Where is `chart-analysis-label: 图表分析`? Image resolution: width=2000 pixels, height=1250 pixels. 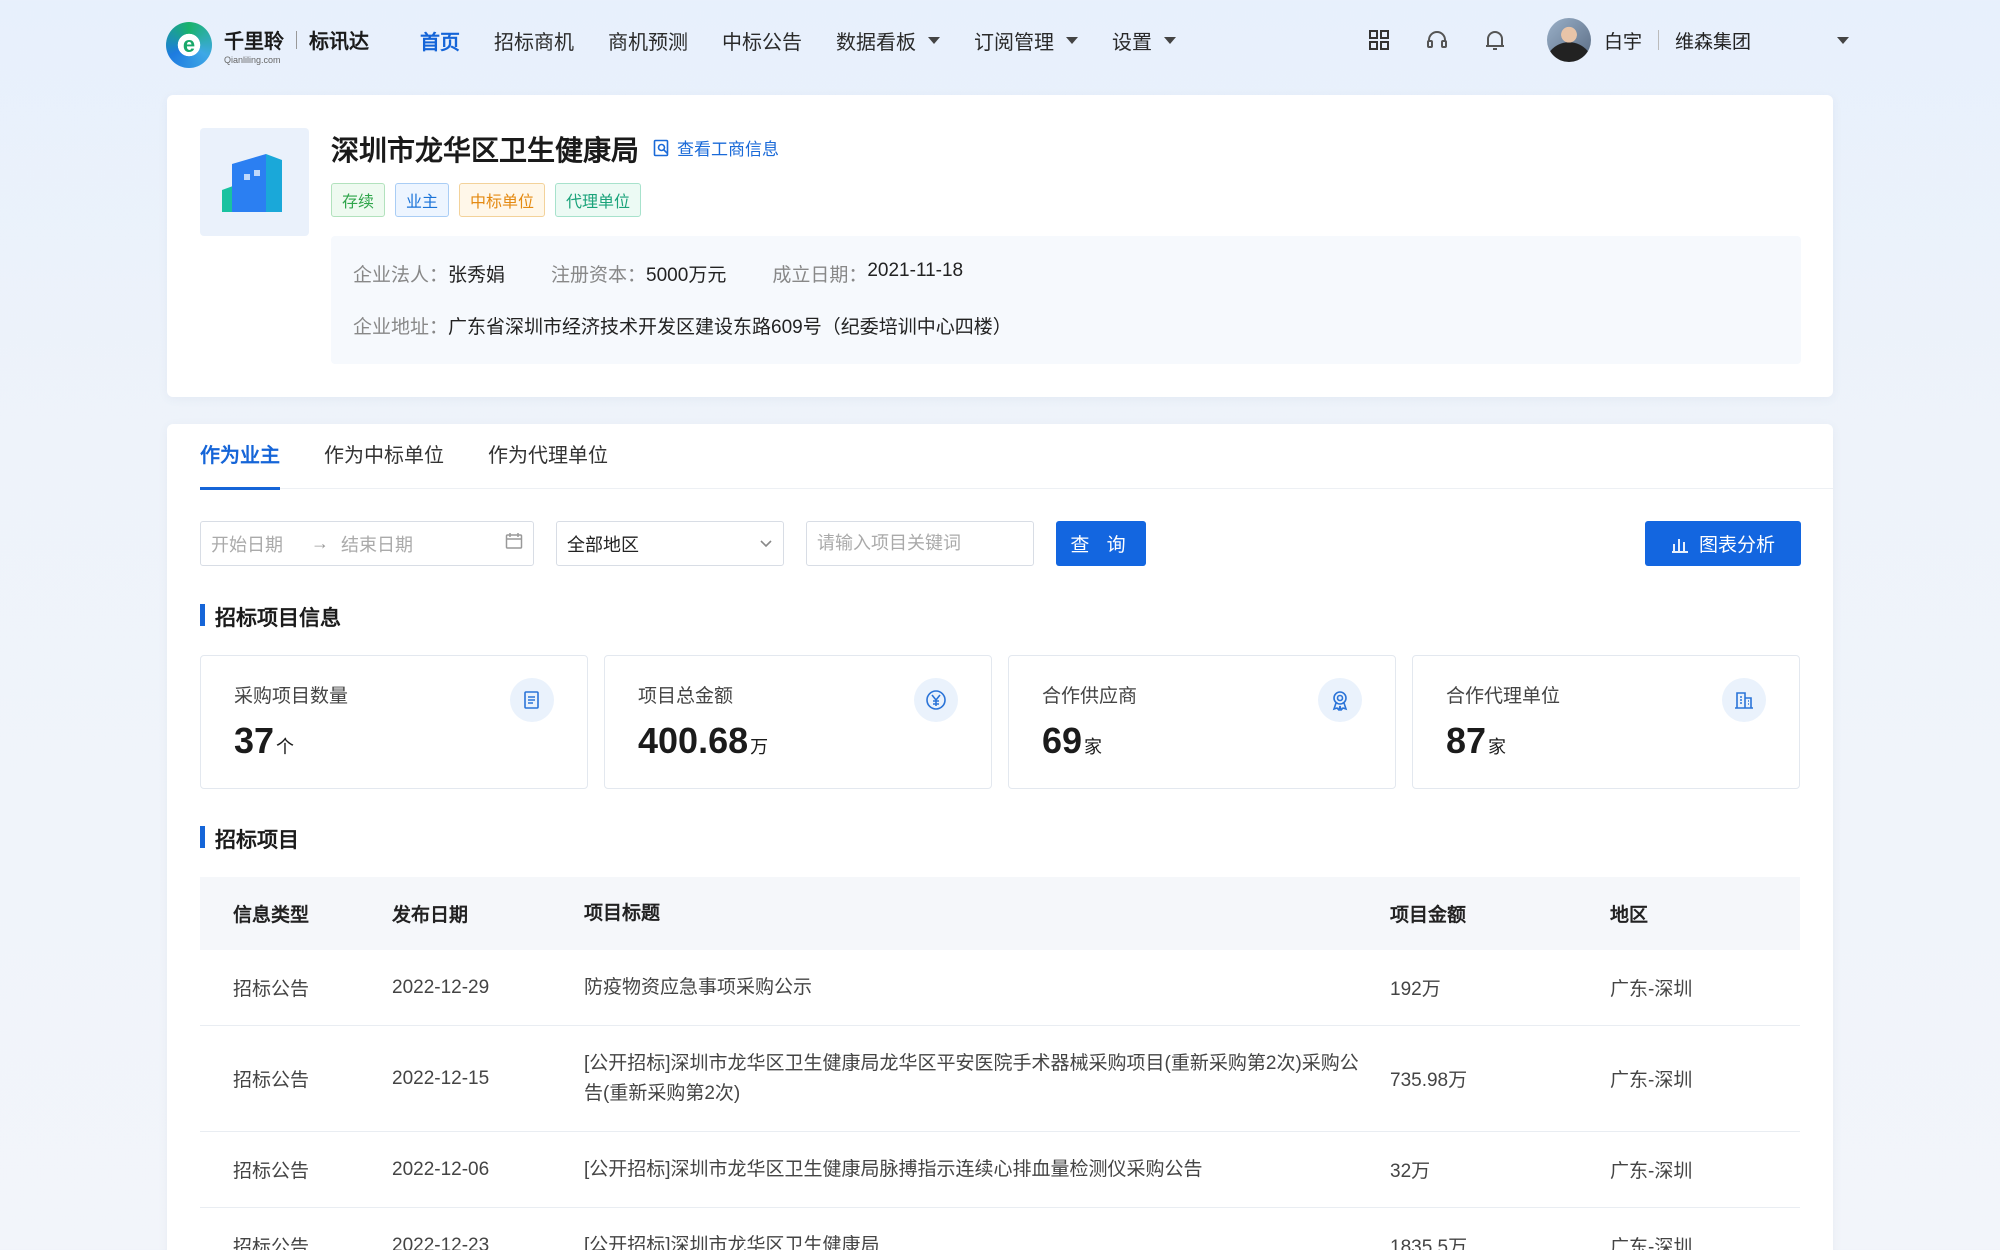 chart-analysis-label: 图表分析 is located at coordinates (1736, 545).